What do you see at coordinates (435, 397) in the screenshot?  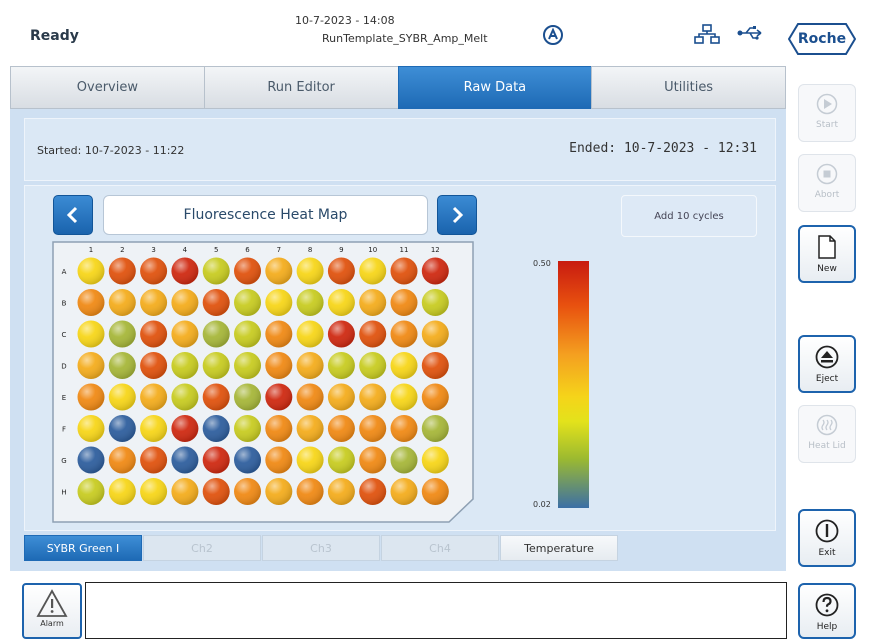 I see `well-E12` at bounding box center [435, 397].